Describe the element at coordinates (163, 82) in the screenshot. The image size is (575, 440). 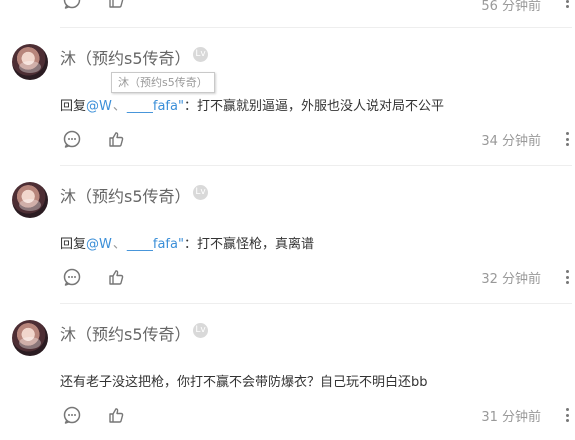
I see `username-tooltip: 沐（预约s5传奇）` at that location.